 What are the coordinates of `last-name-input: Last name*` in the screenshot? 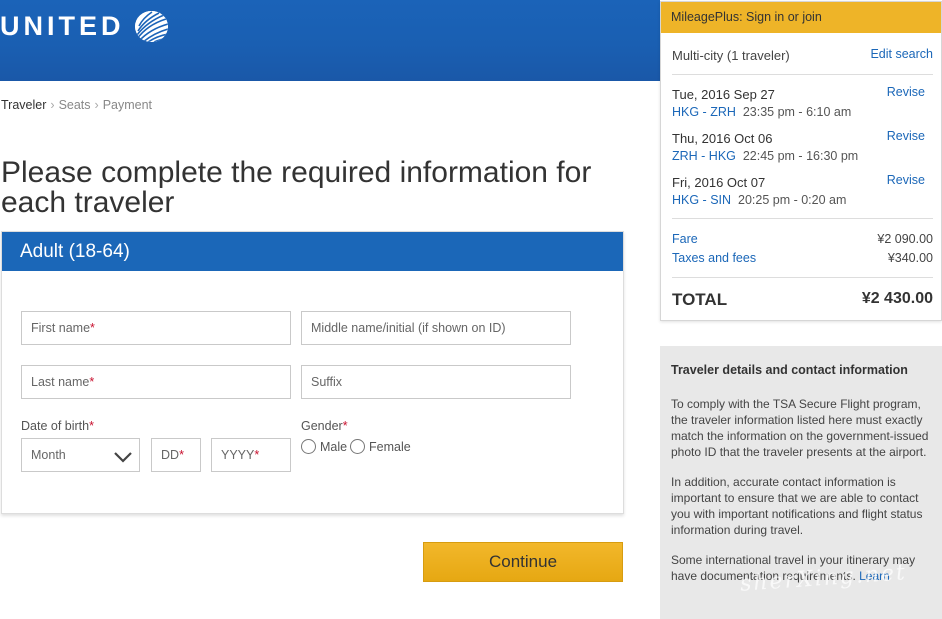 It's located at (156, 382).